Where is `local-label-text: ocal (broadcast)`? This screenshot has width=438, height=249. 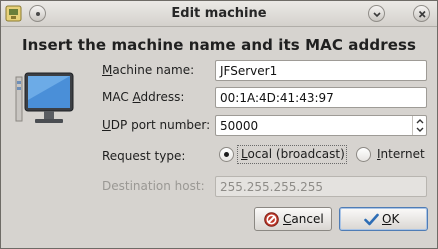
local-label-text: ocal (broadcast) is located at coordinates (296, 154).